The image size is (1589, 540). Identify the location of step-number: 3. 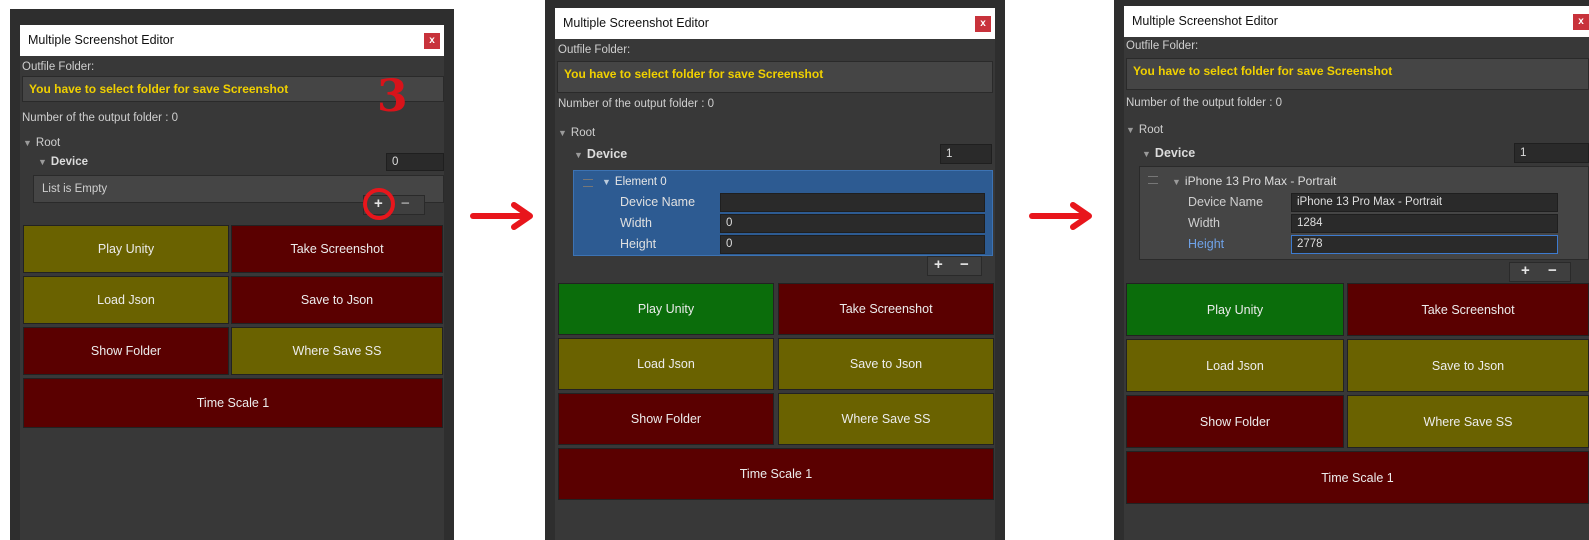
(392, 96).